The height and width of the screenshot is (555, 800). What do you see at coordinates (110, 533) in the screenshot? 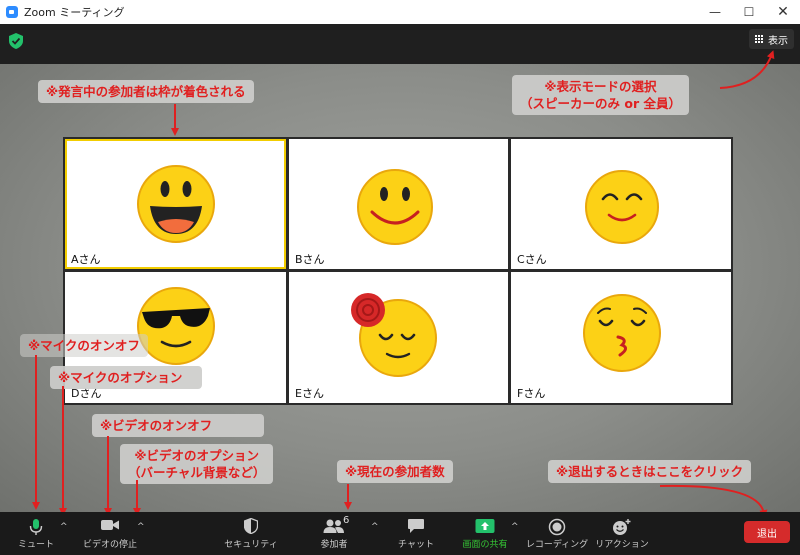
I see `stop-video-button: ビデオの停止` at bounding box center [110, 533].